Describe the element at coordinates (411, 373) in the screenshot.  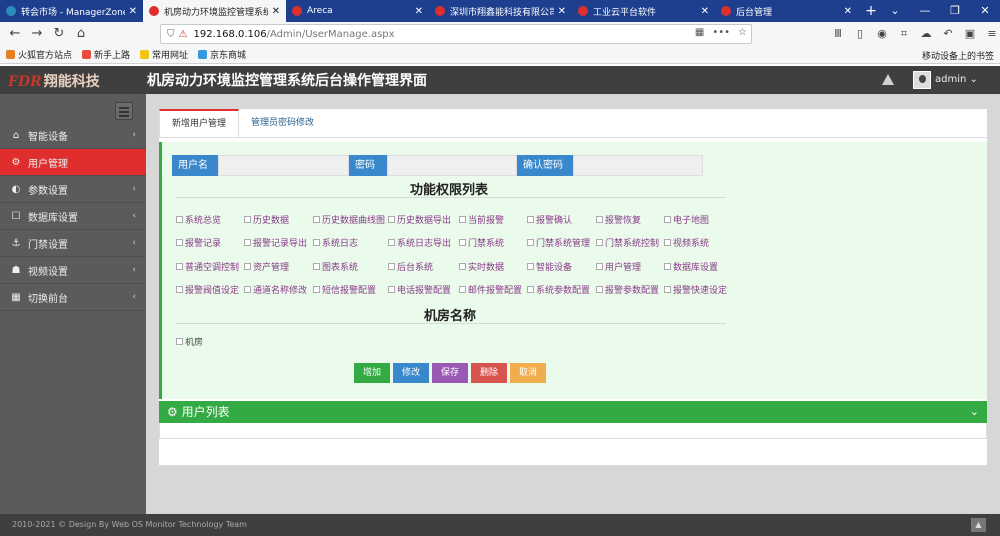
I see `edit-button: 修改` at that location.